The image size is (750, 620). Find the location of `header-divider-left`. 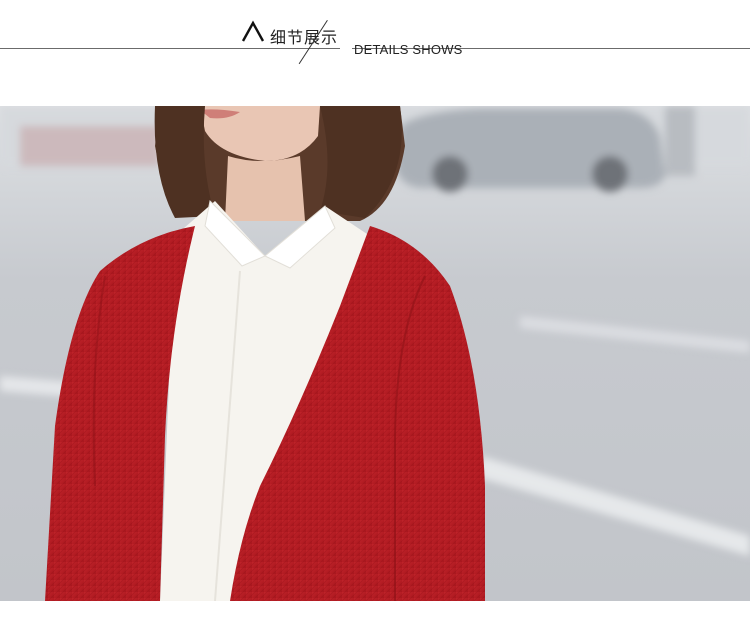

header-divider-left is located at coordinates (170, 48).